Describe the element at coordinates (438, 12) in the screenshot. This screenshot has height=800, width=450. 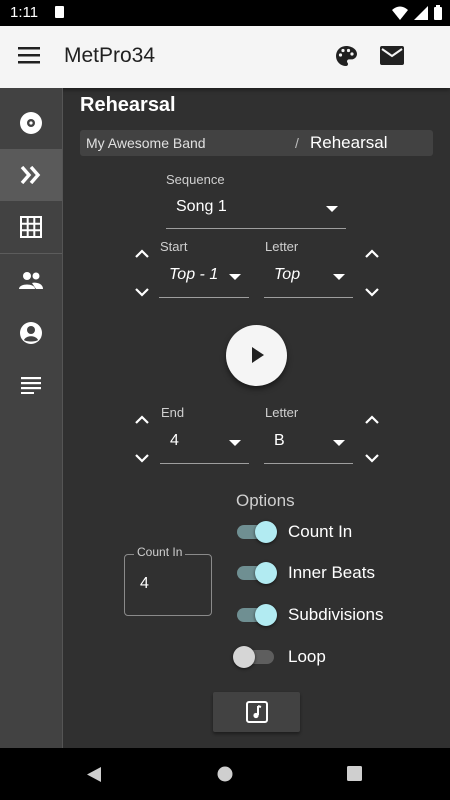
I see `battery-icon` at that location.